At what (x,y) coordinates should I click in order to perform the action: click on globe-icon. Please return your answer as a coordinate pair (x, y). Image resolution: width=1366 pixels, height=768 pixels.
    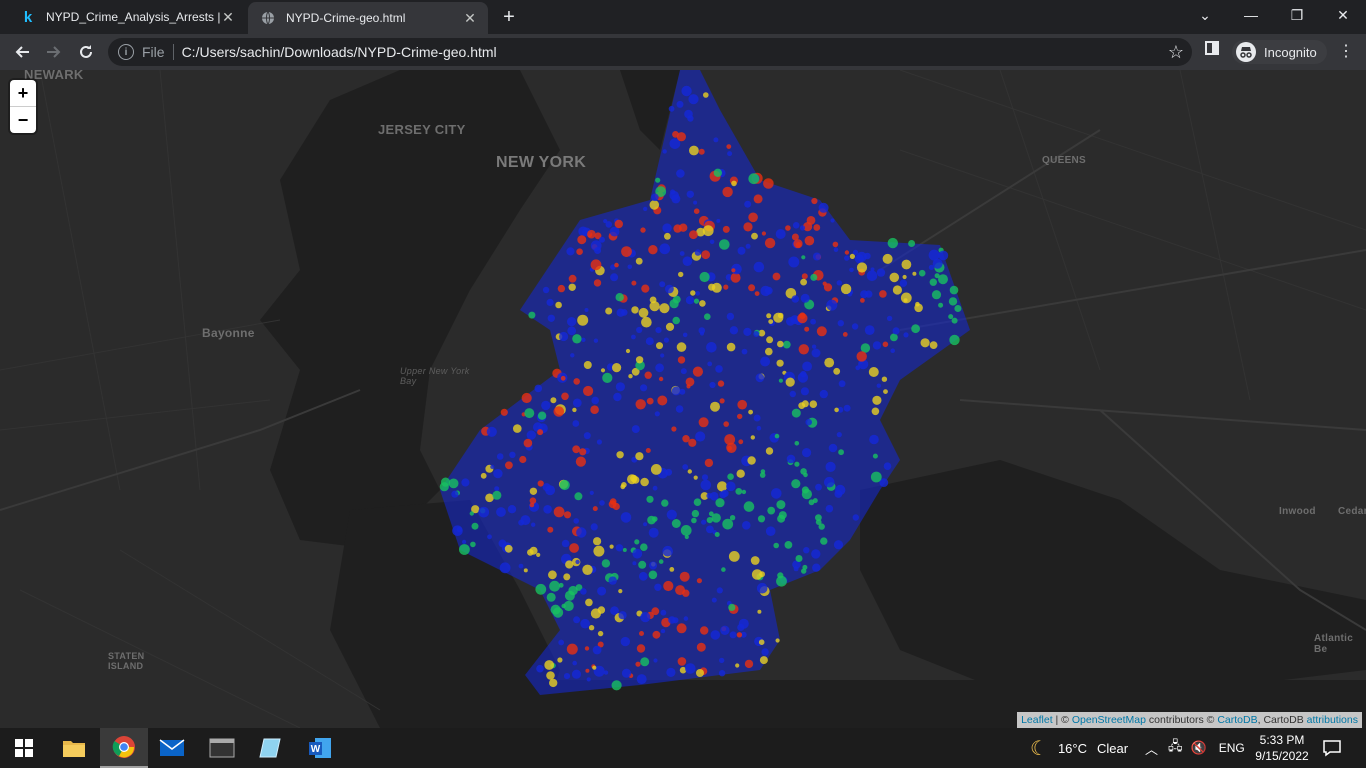
    Looking at the image, I should click on (268, 18).